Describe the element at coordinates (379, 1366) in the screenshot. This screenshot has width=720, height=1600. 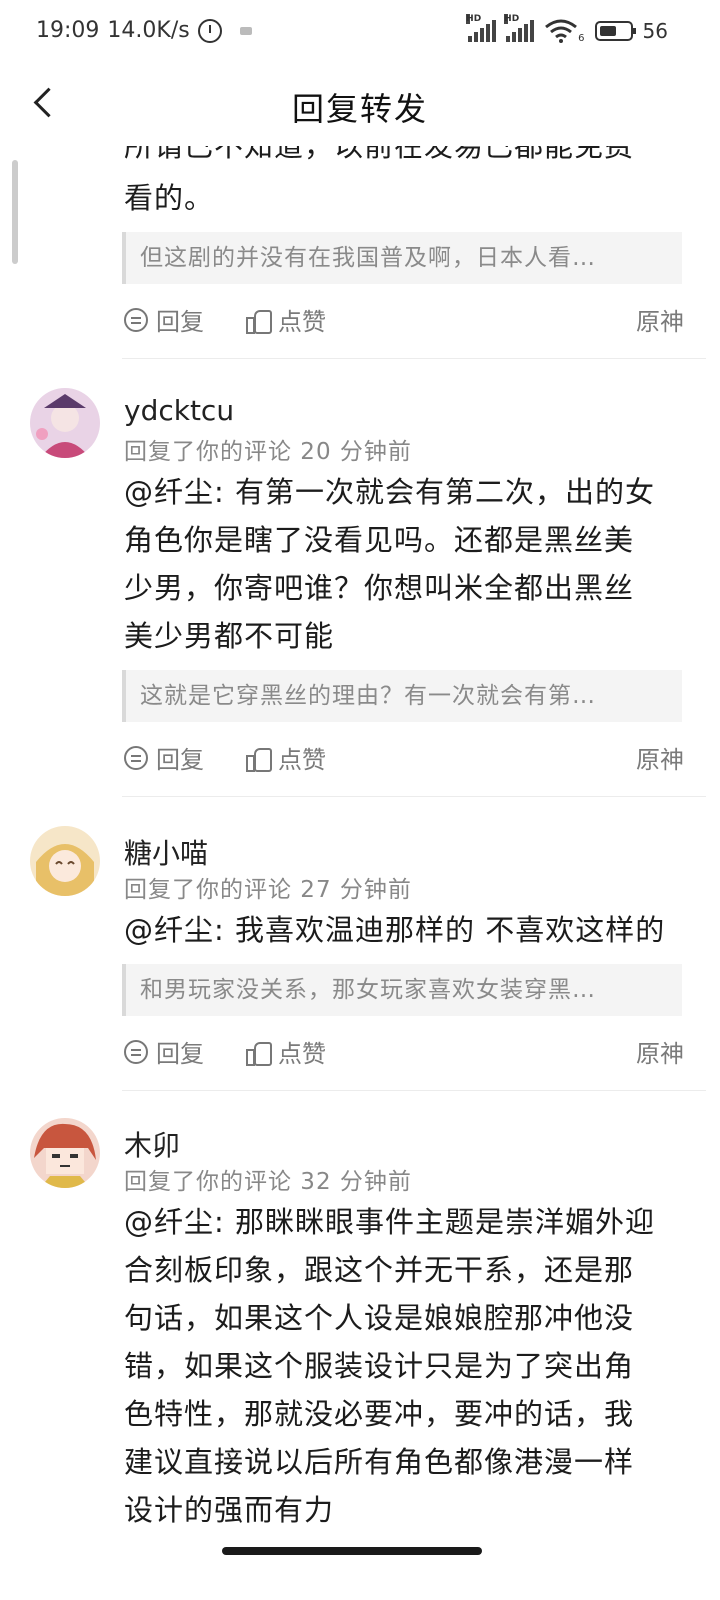
I see `comment-line: 错，如果这个服装设计只是为了突出角` at that location.